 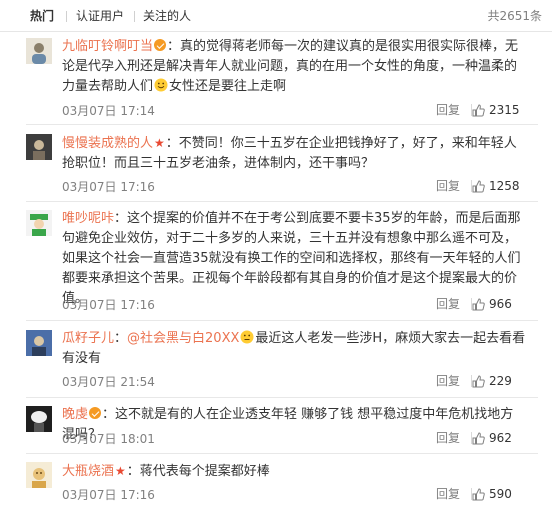 I want to click on like-button: 1258, so click(x=496, y=186).